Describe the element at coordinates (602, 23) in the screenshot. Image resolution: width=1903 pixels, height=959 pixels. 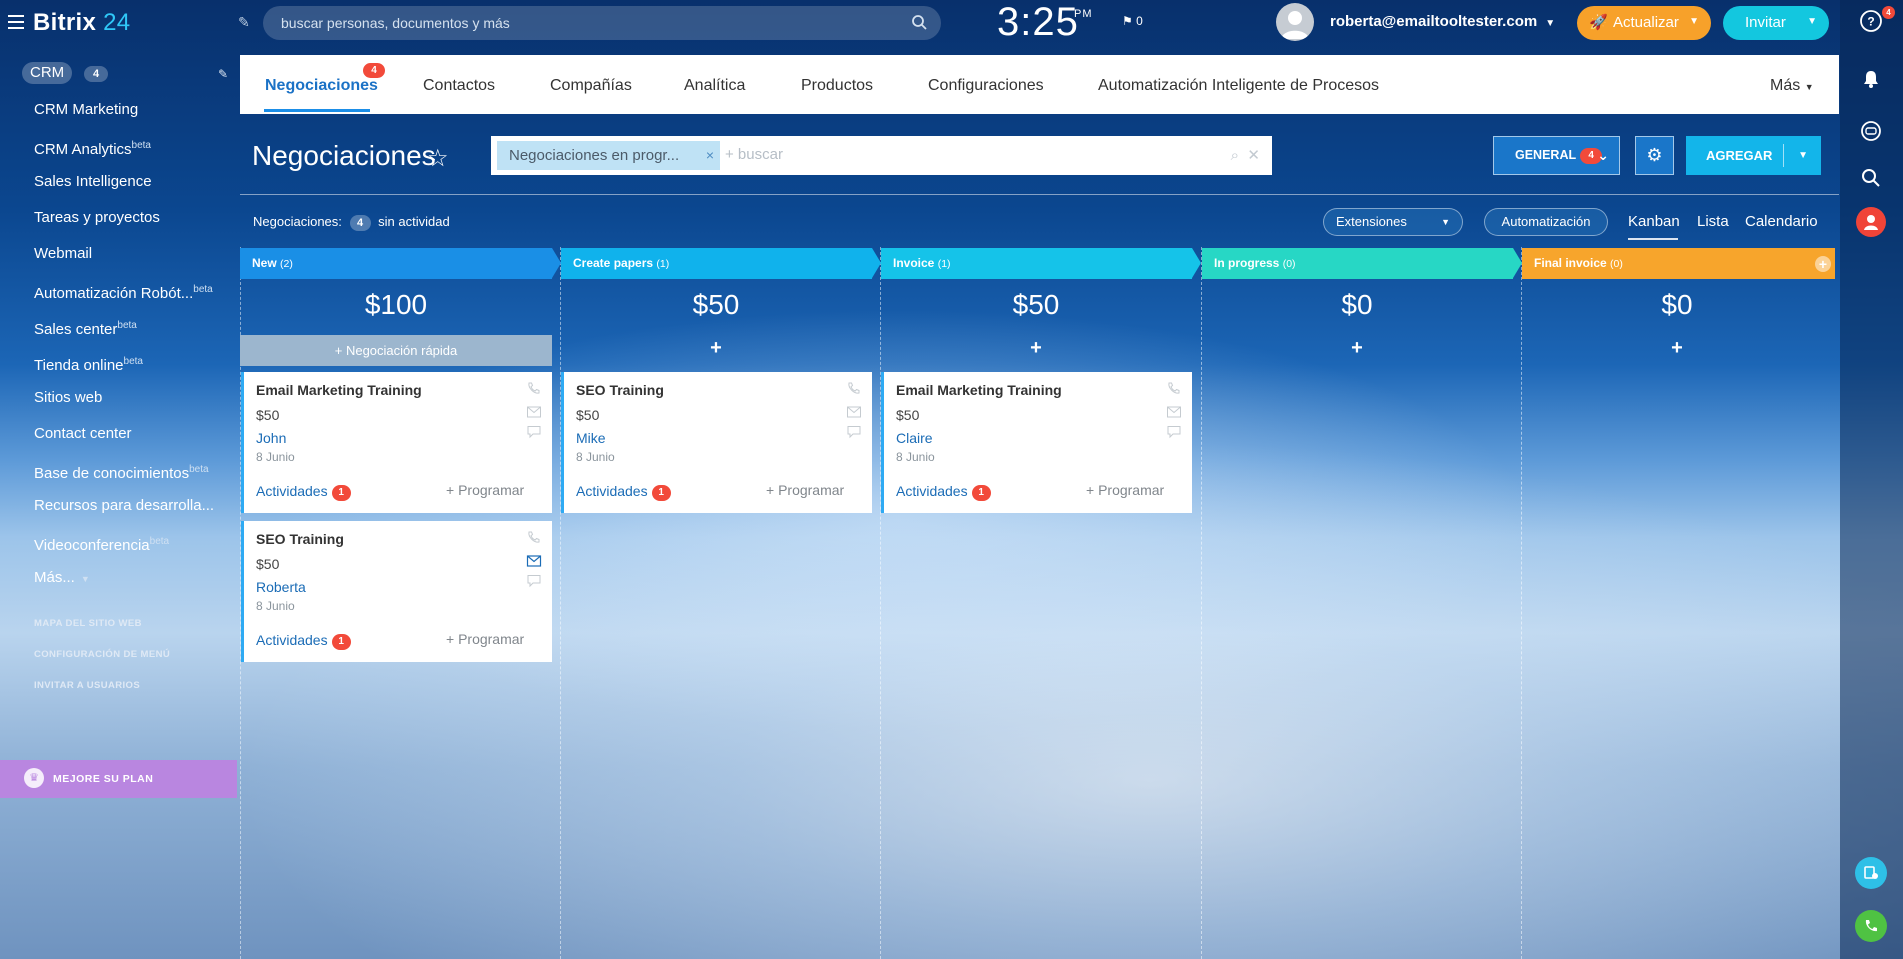
I see `global-search-input: buscar personas, documentos y más` at that location.